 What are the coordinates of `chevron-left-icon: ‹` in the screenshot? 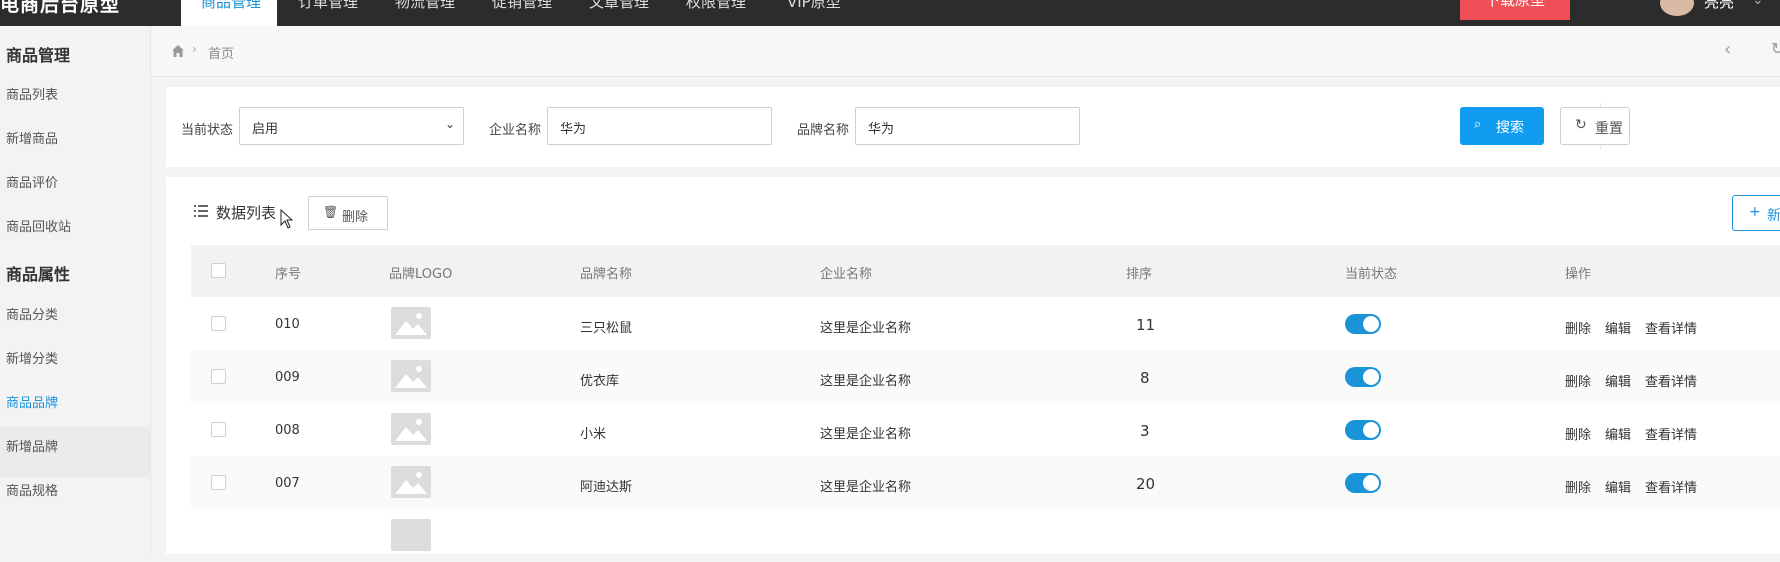 It's located at (1727, 49).